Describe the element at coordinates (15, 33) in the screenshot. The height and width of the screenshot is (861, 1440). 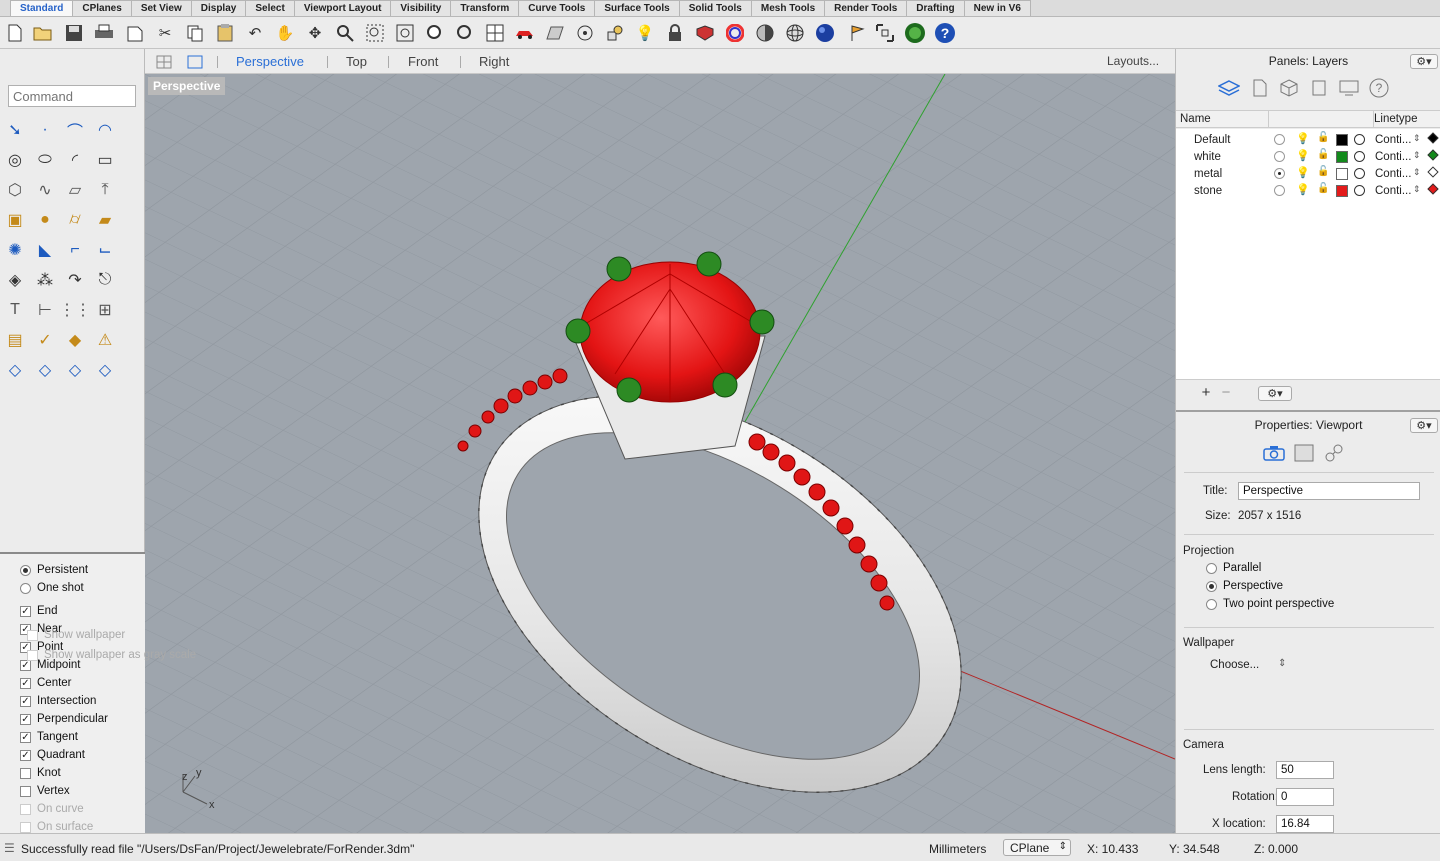
I see `new-file-icon` at that location.